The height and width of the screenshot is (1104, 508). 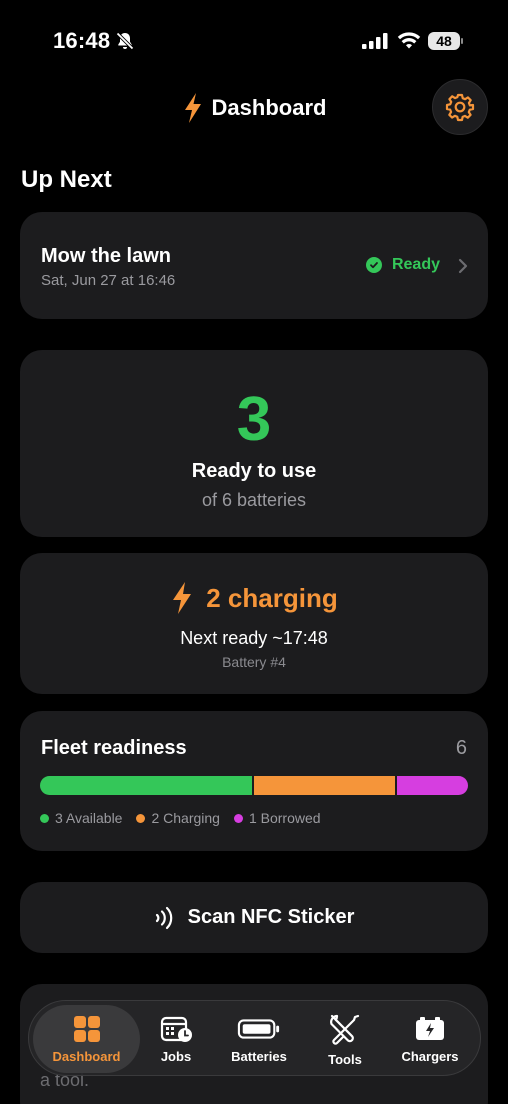 I want to click on wrench-screwdriver-icon, so click(x=345, y=1029).